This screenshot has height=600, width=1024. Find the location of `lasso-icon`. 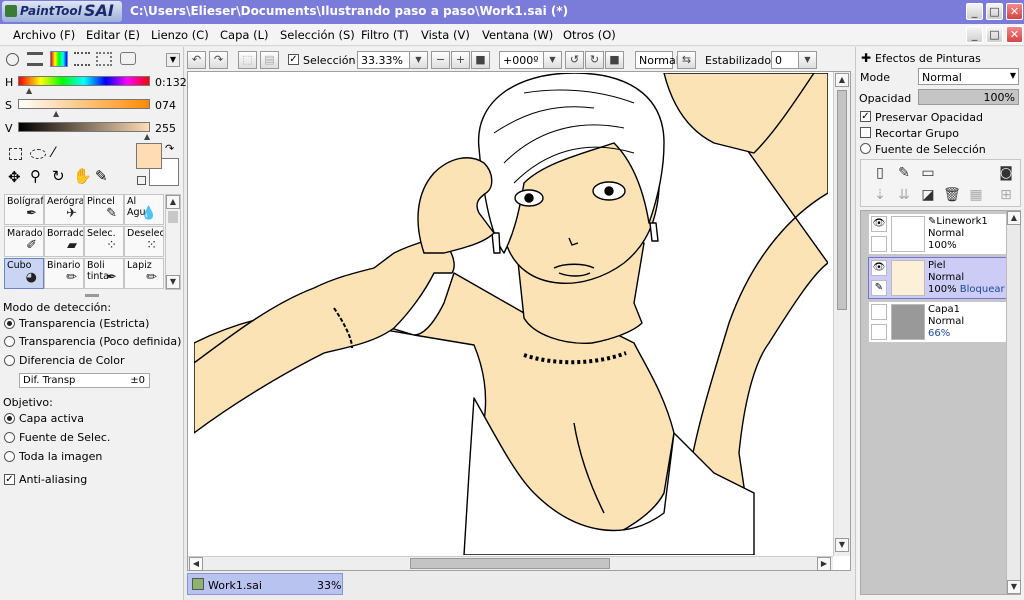

lasso-icon is located at coordinates (38, 154).